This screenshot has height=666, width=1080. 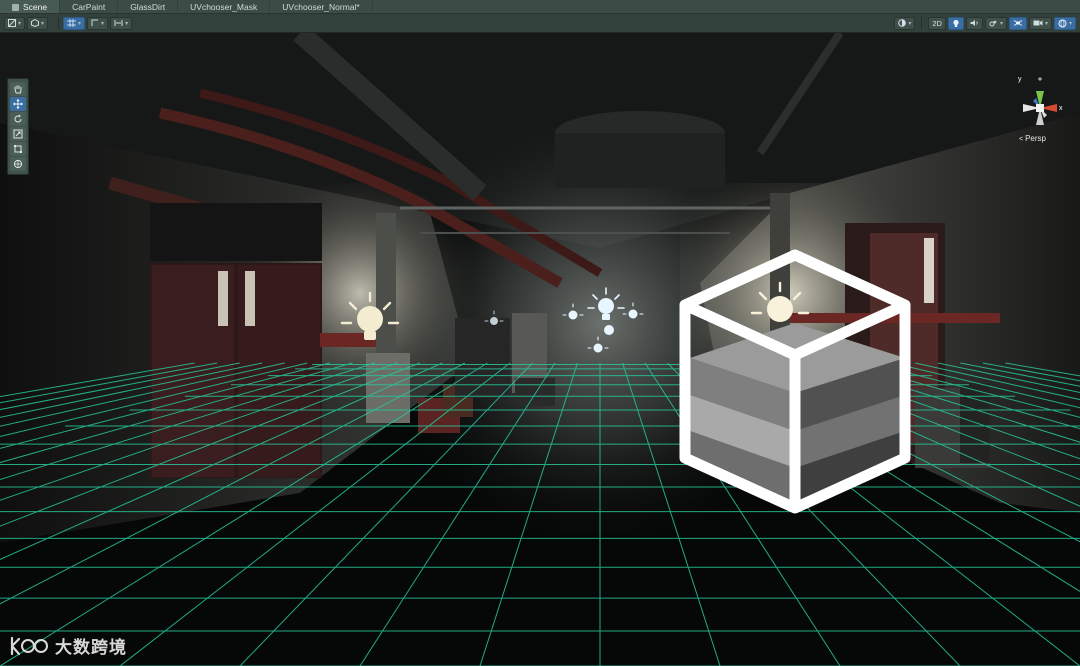 I want to click on tab-carpaint: CarPaint, so click(x=89, y=6).